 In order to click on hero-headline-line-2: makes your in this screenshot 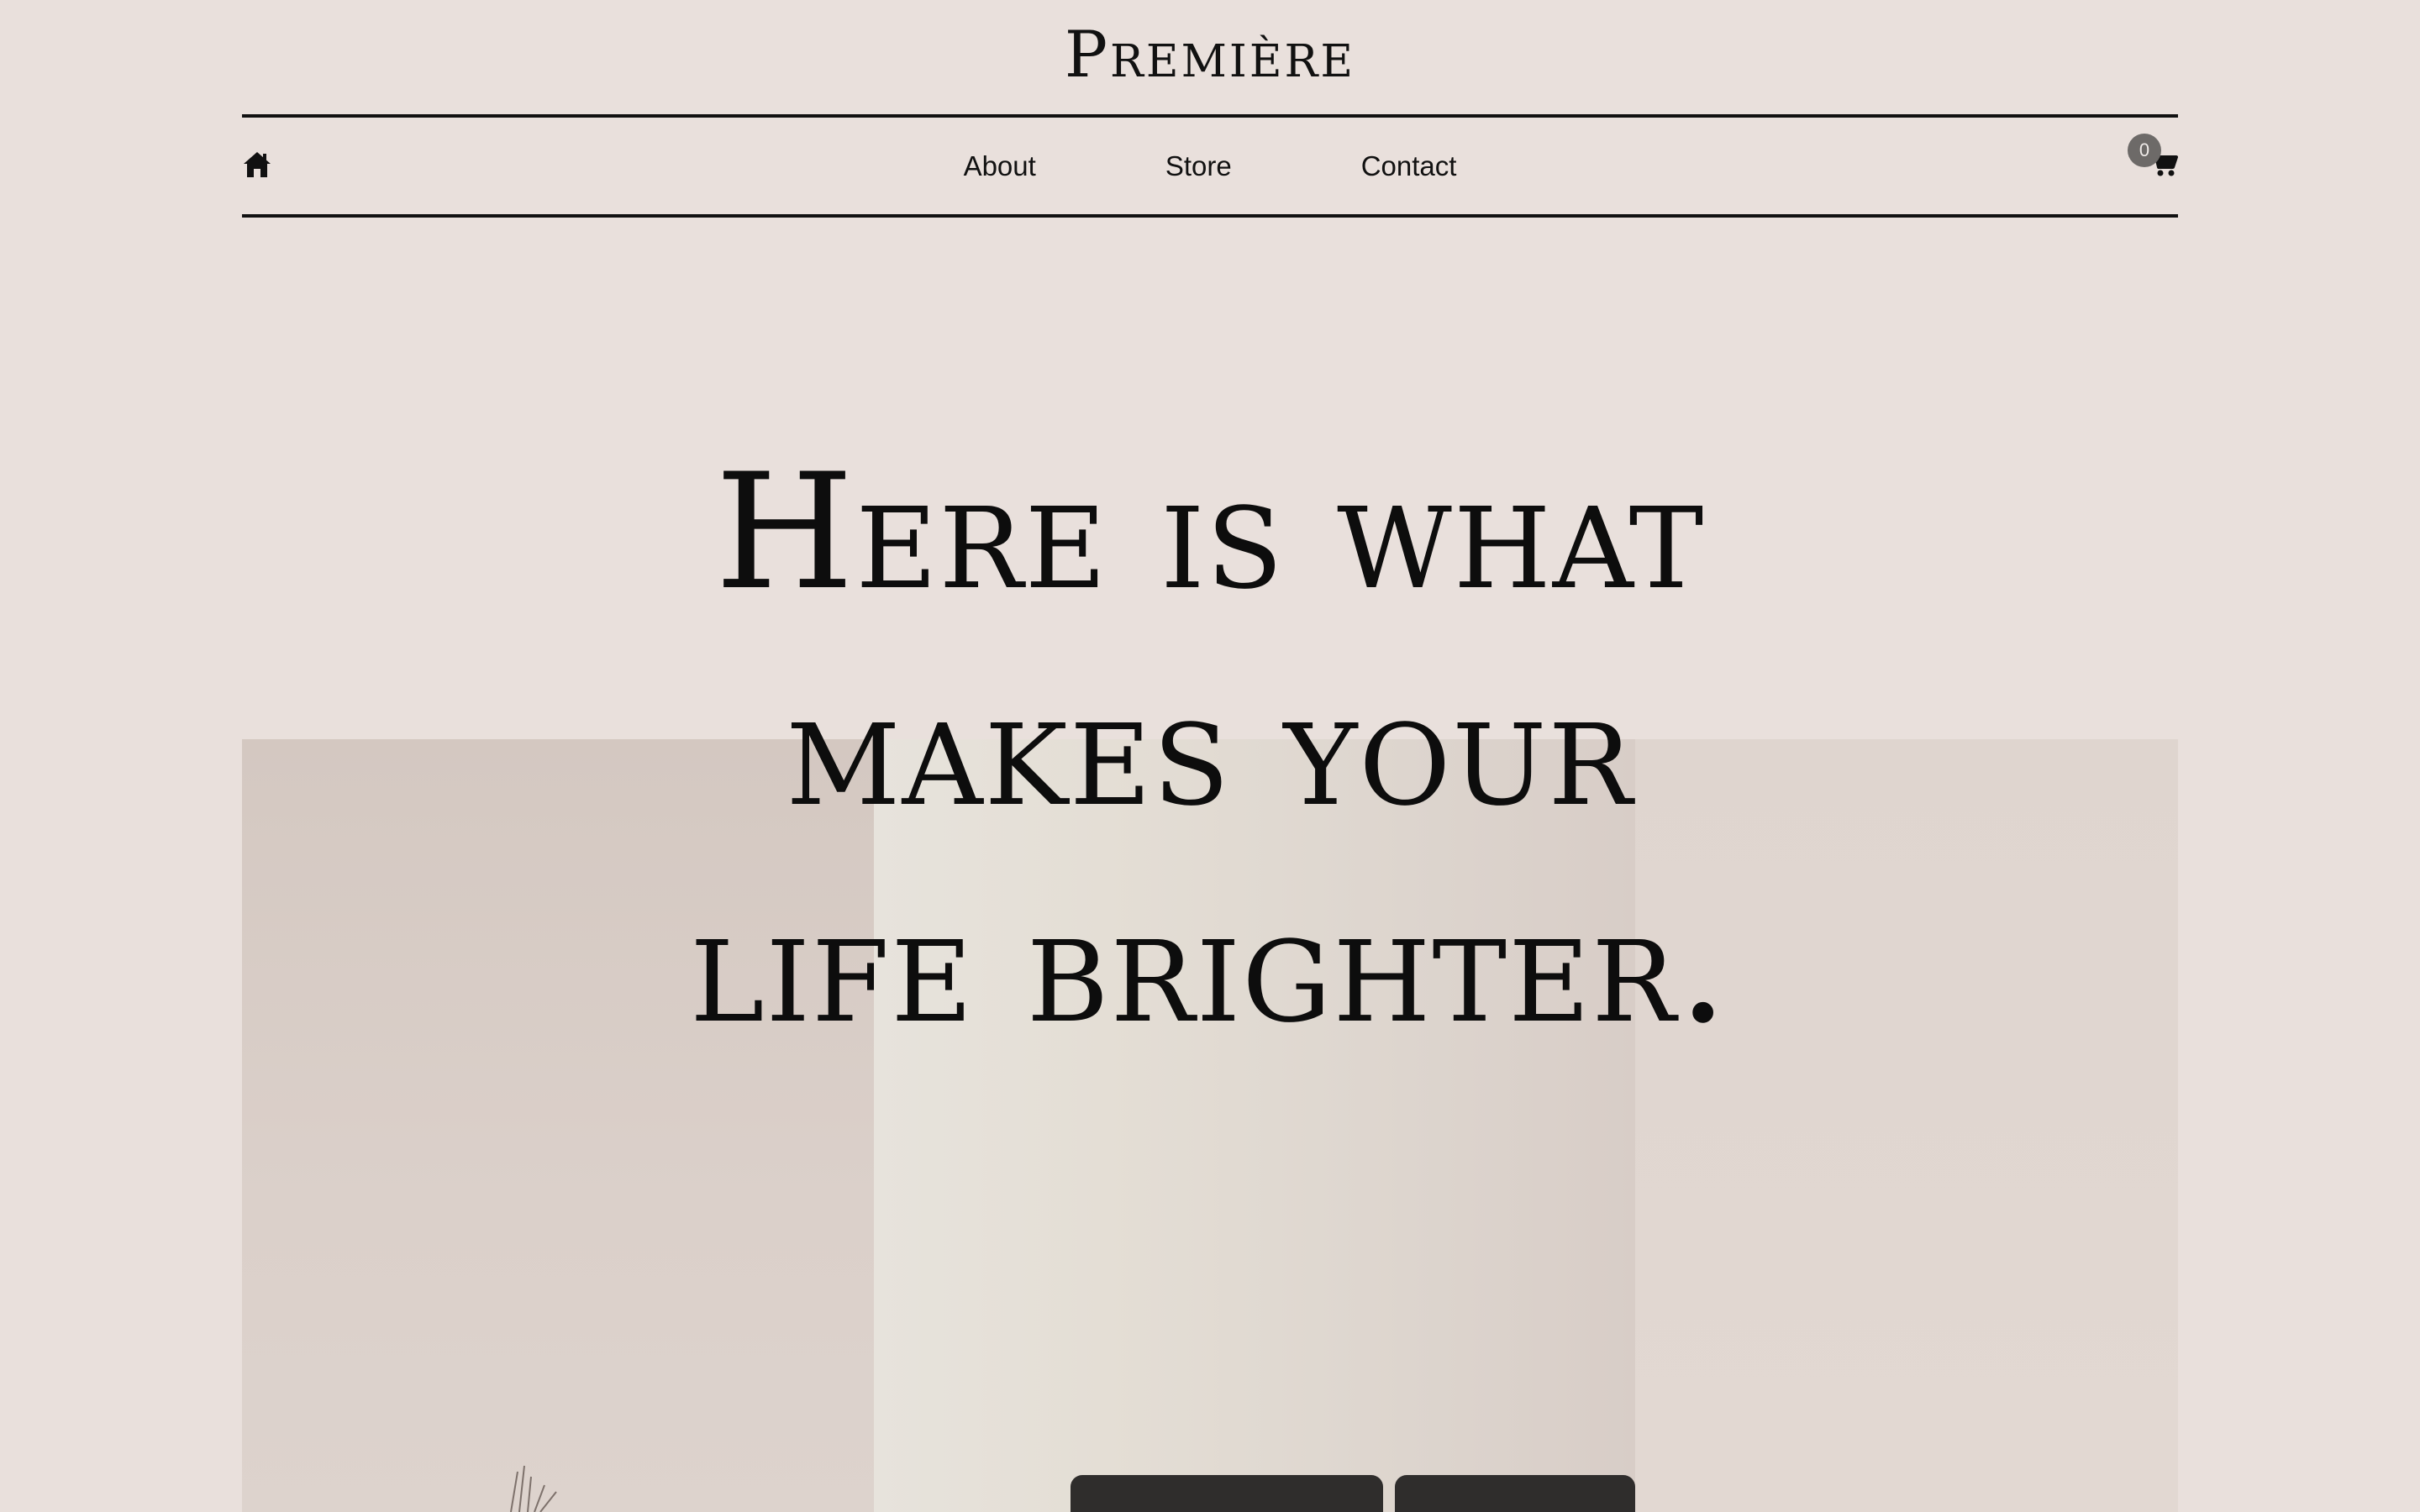, I will do `click(1210, 749)`.